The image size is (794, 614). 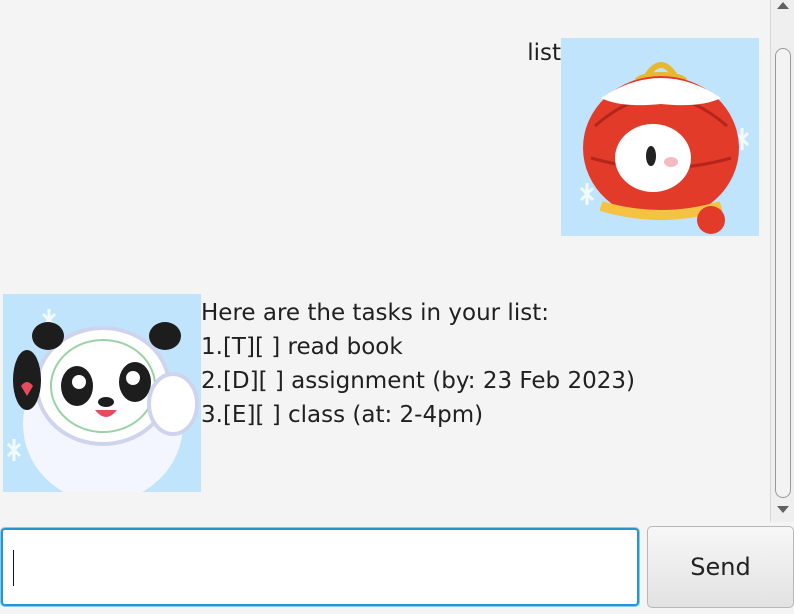 What do you see at coordinates (783, 509) in the screenshot?
I see `scroll-down-arrow-icon` at bounding box center [783, 509].